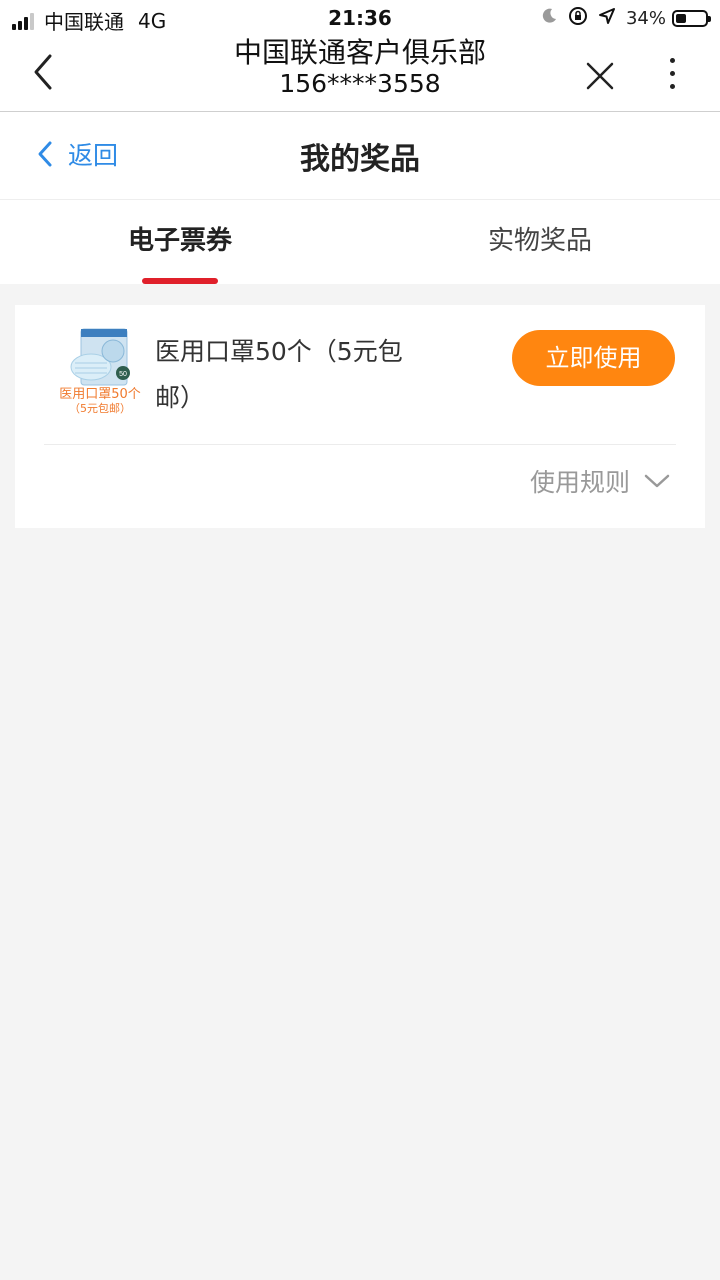 The height and width of the screenshot is (1280, 720). What do you see at coordinates (180, 281) in the screenshot?
I see `active-tab-indicator` at bounding box center [180, 281].